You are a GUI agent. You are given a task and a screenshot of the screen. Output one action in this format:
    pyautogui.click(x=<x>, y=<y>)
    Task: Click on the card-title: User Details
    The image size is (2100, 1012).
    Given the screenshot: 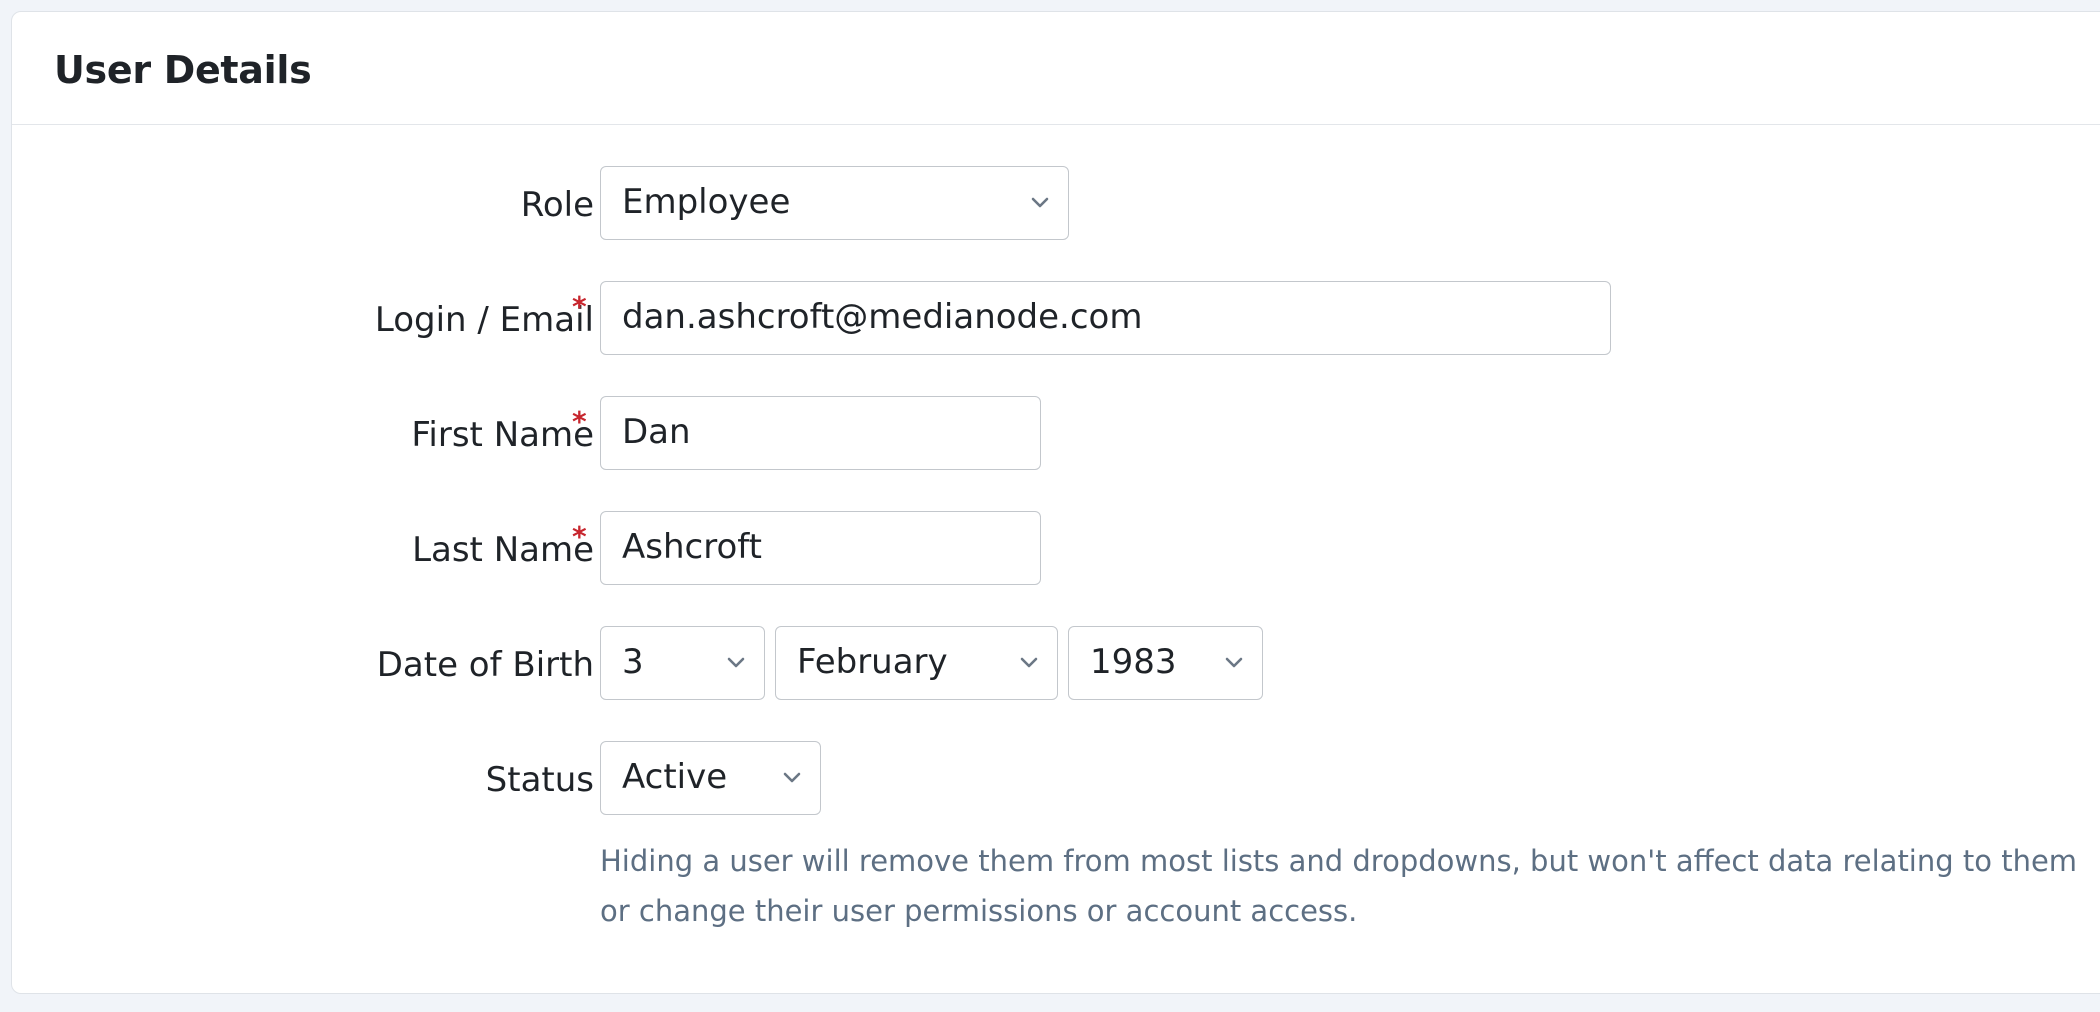 What is the action you would take?
    pyautogui.click(x=183, y=70)
    